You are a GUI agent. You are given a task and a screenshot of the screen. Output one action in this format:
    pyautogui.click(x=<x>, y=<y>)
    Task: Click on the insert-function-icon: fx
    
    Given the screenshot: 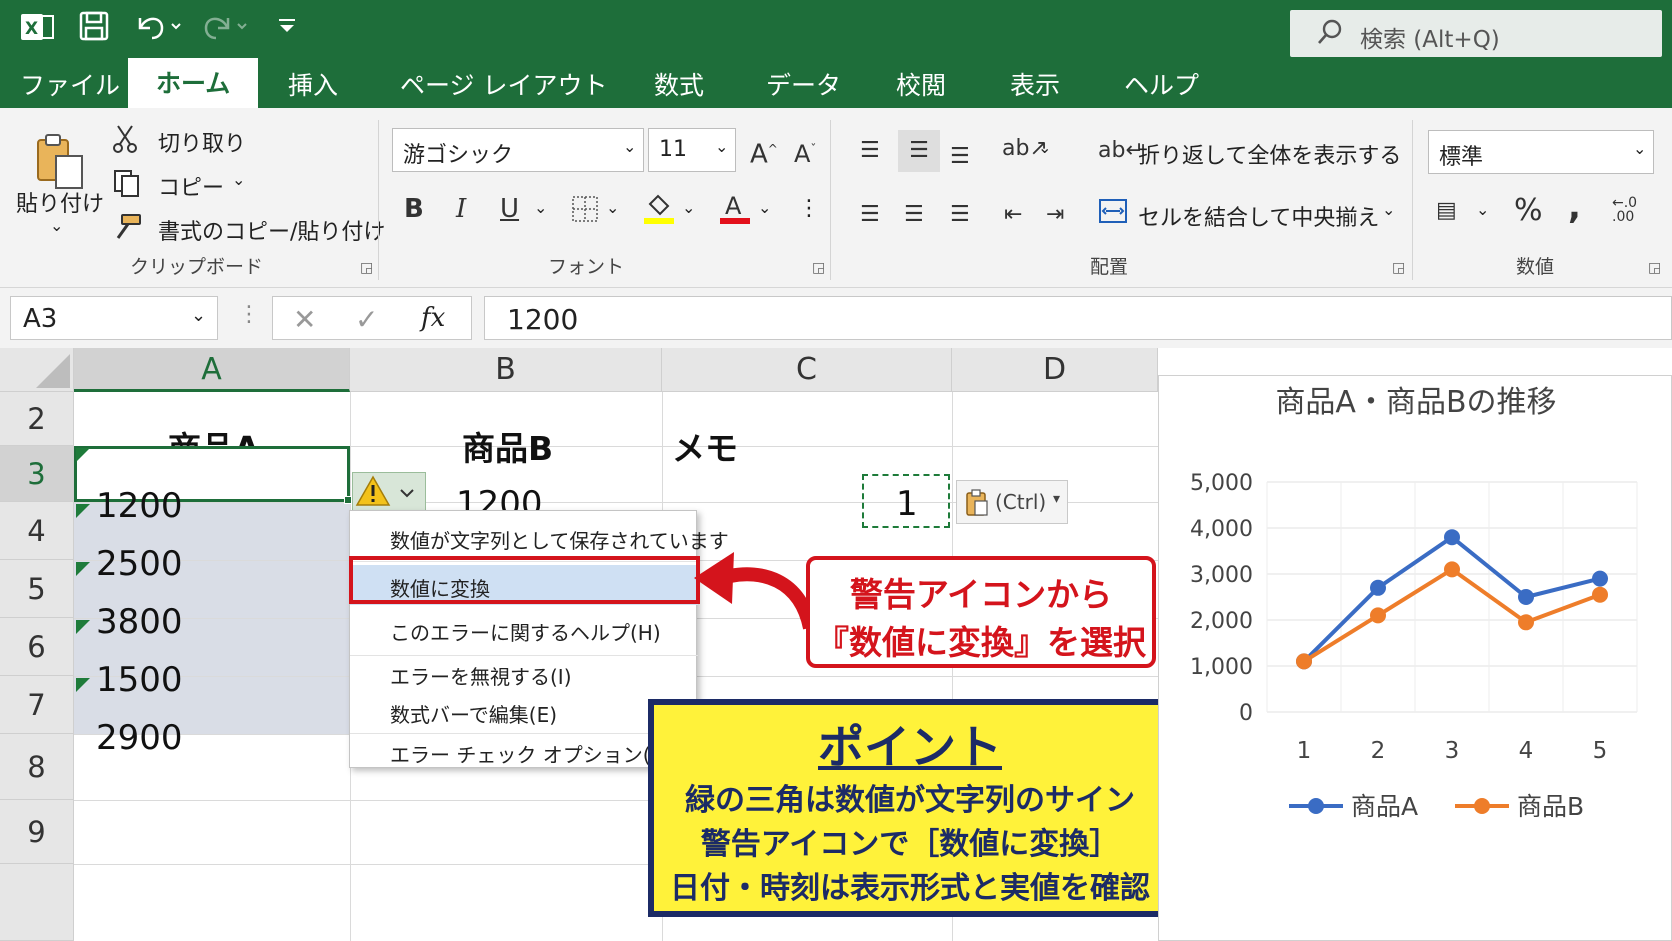 What is the action you would take?
    pyautogui.click(x=433, y=318)
    